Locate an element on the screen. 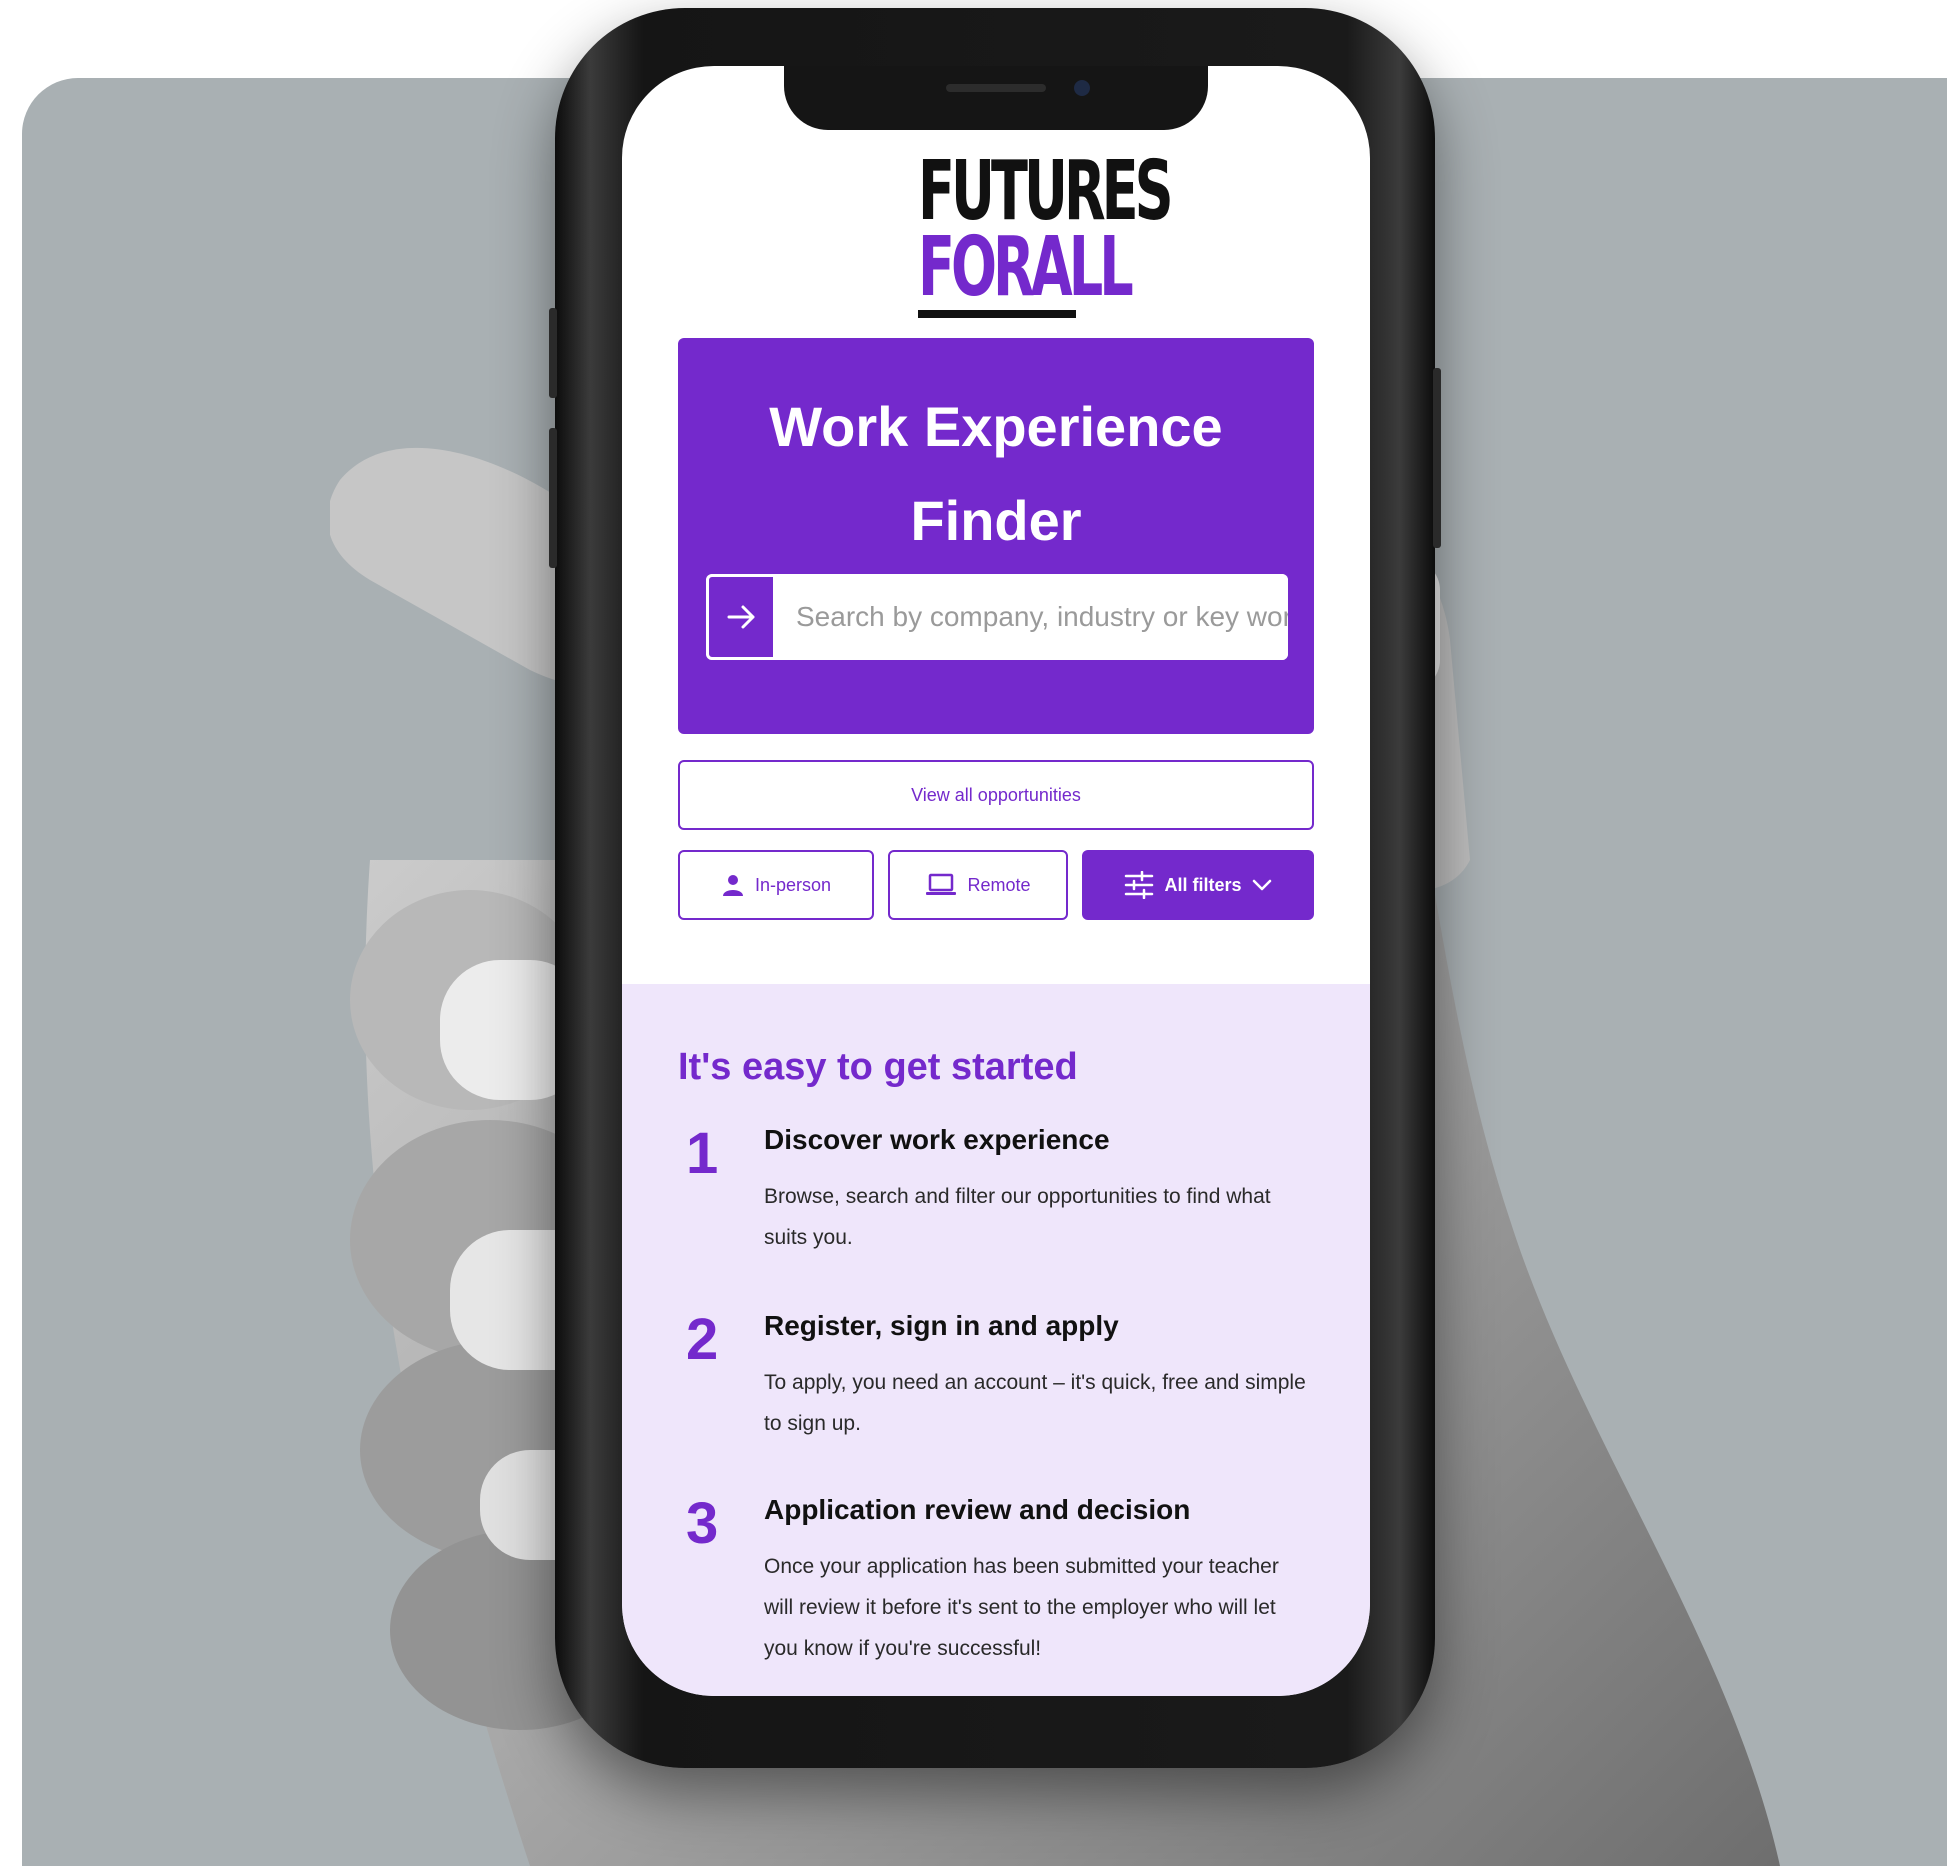 The image size is (1947, 1866). futures-for-all-logo: FUTURES FORALL is located at coordinates (1046, 231).